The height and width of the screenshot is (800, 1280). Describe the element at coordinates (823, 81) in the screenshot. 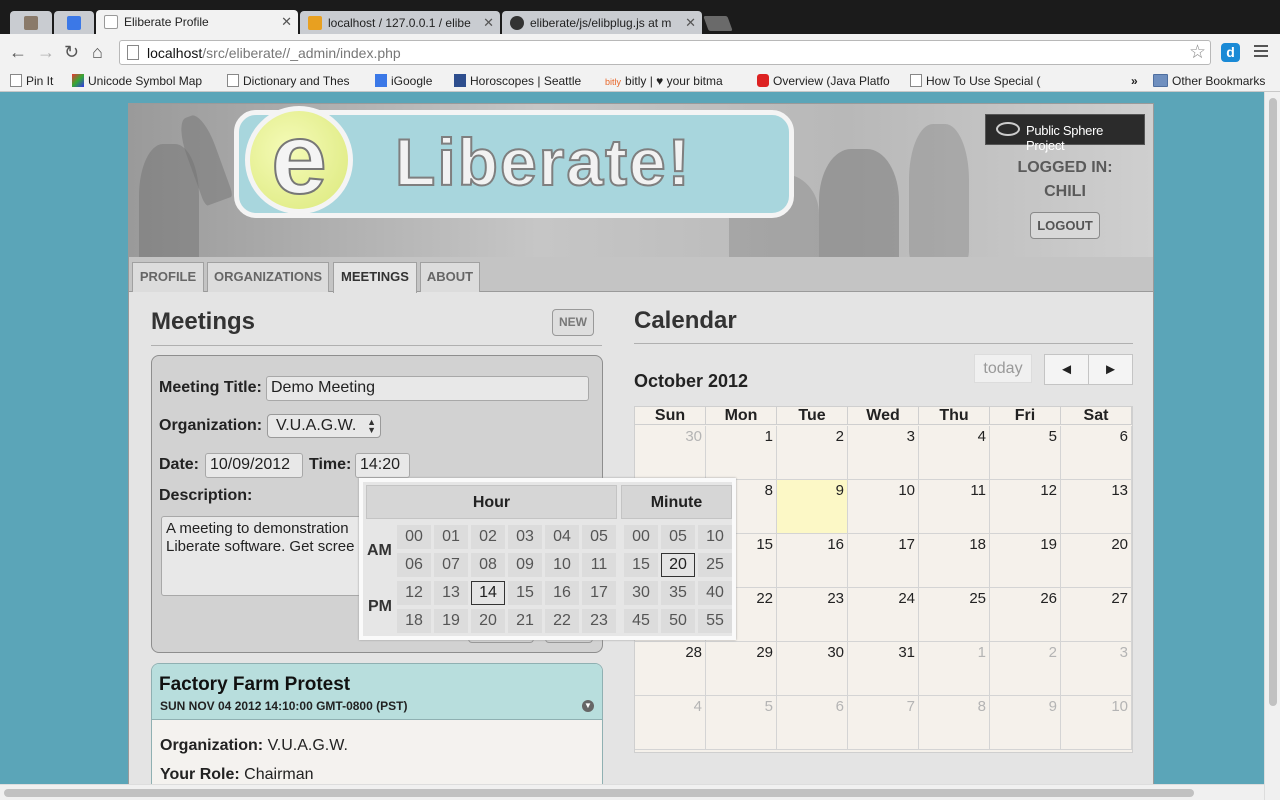

I see `bookmark-java-overview: Overview (Java Platfo` at that location.